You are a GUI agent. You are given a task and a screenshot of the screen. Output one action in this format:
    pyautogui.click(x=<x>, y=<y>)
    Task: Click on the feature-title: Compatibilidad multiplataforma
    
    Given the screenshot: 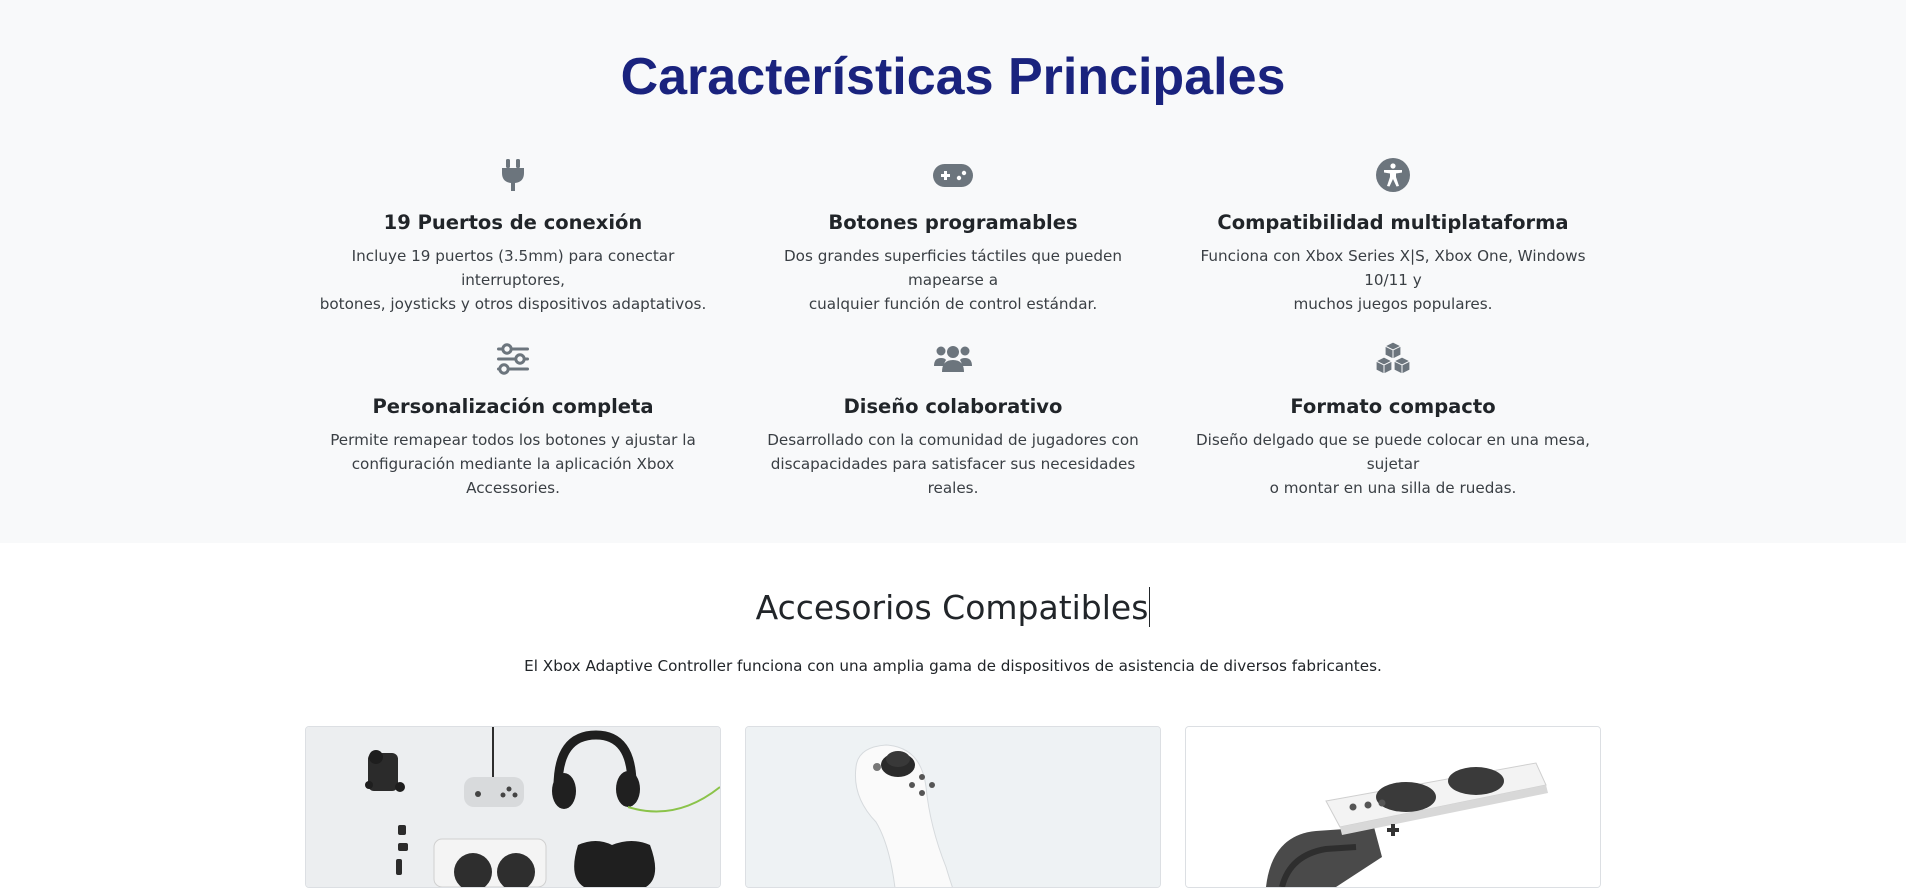 What is the action you would take?
    pyautogui.click(x=1393, y=222)
    